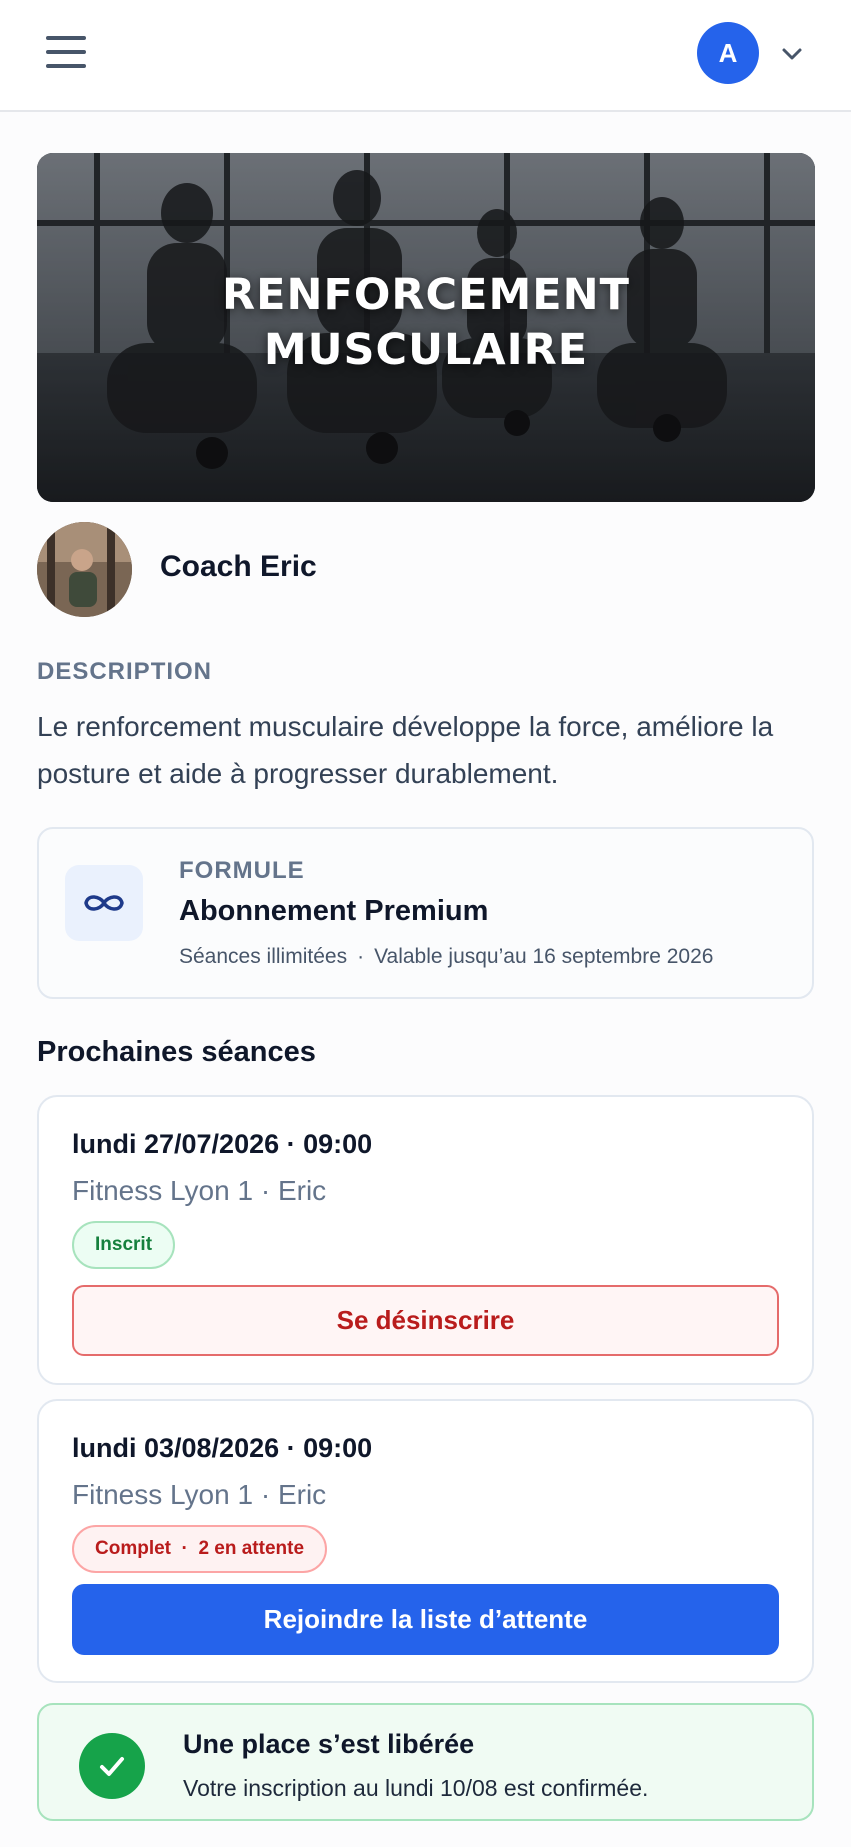 The height and width of the screenshot is (1847, 851). I want to click on hero-title: RENFORCEMENT MUSCULAIRE, so click(426, 322).